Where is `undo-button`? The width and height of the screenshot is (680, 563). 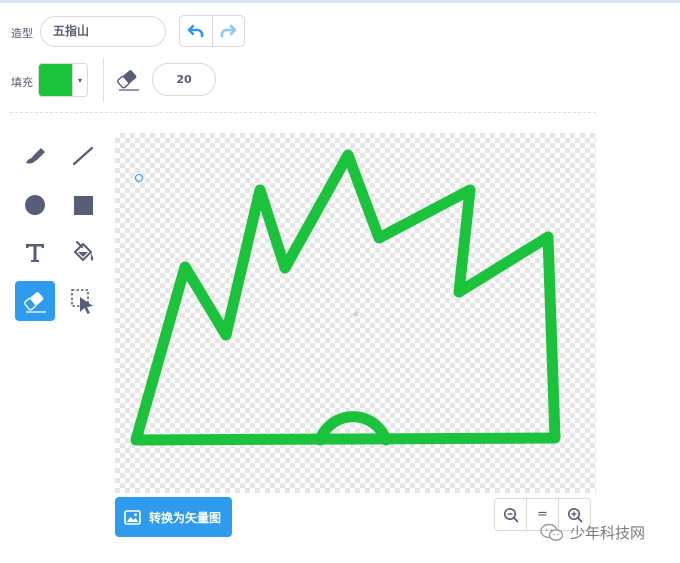
undo-button is located at coordinates (196, 31).